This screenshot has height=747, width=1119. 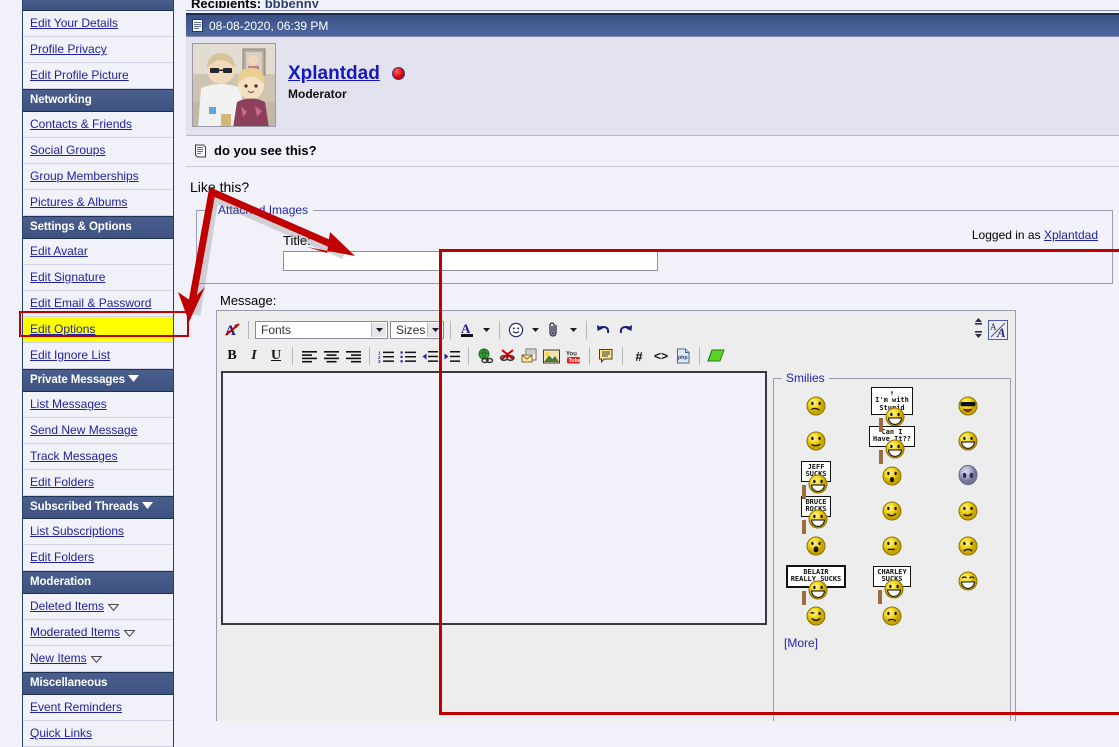 I want to click on align-left-button, so click(x=309, y=356).